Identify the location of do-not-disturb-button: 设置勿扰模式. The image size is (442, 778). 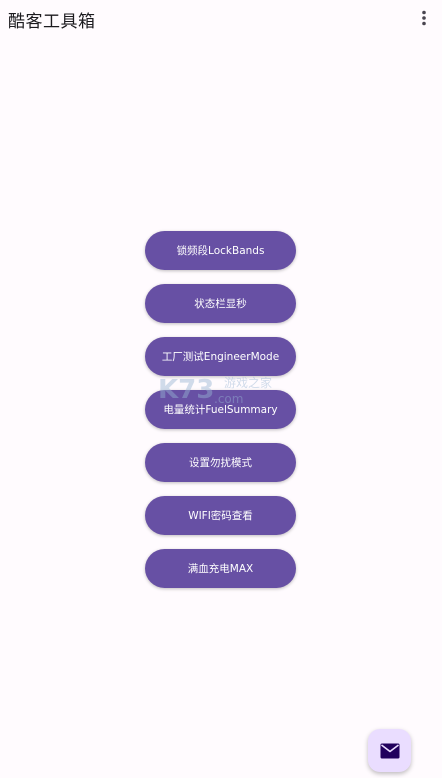
(220, 462).